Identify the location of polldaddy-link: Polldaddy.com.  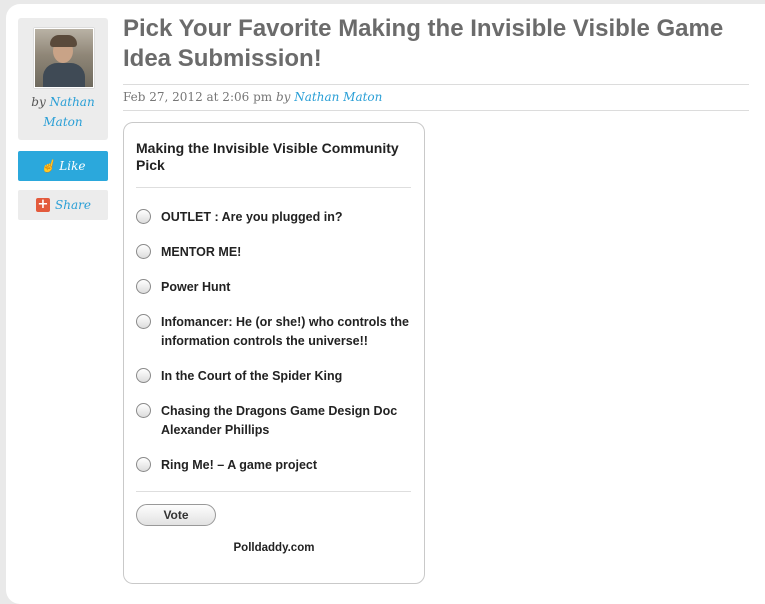
(274, 548).